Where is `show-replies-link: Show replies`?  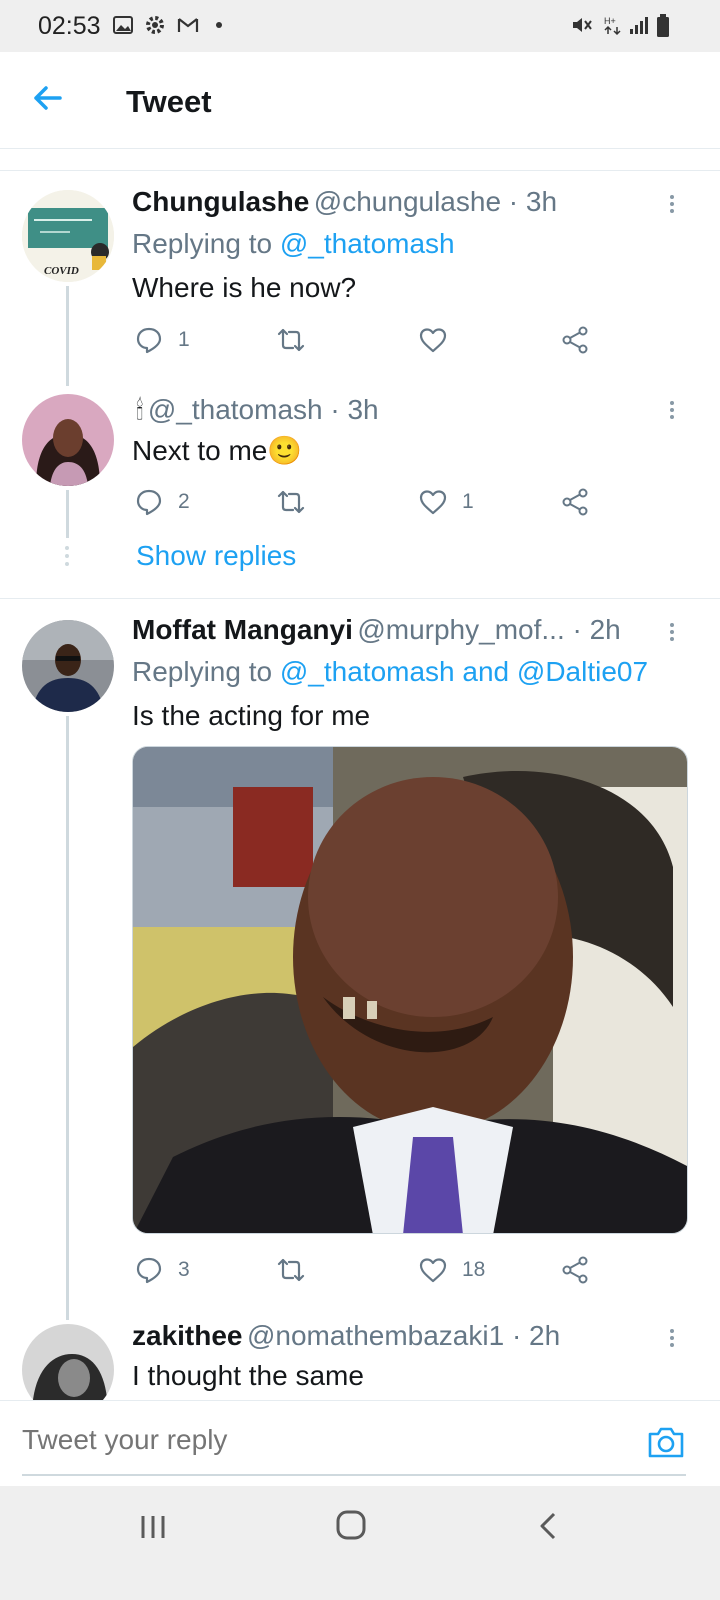 show-replies-link: Show replies is located at coordinates (216, 556).